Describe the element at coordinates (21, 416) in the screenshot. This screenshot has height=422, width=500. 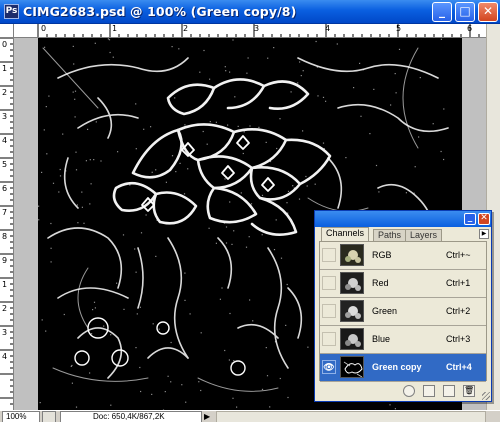
I see `zoom-level-field: 100%` at that location.